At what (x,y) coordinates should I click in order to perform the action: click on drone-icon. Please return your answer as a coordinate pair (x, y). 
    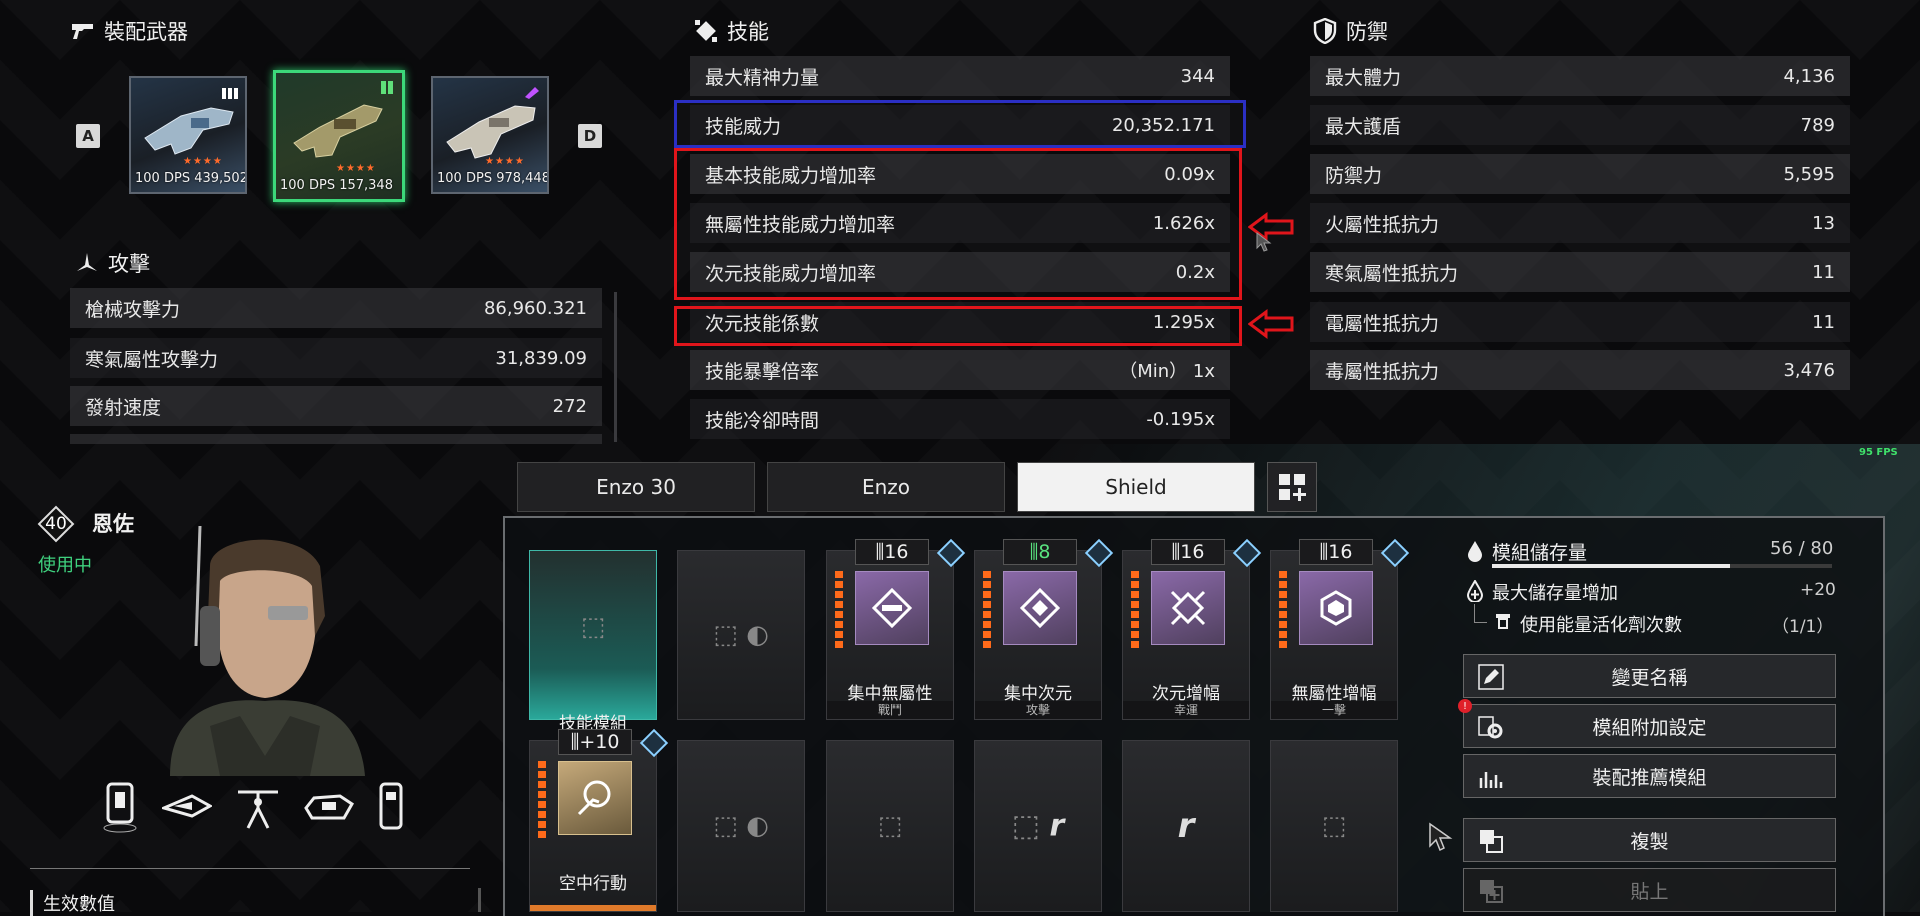
    Looking at the image, I should click on (258, 806).